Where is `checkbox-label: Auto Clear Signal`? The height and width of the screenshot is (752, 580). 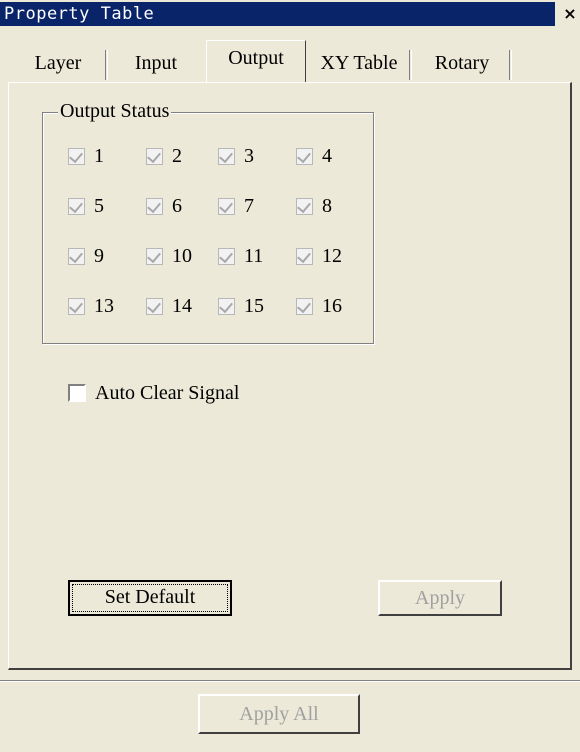 checkbox-label: Auto Clear Signal is located at coordinates (167, 393).